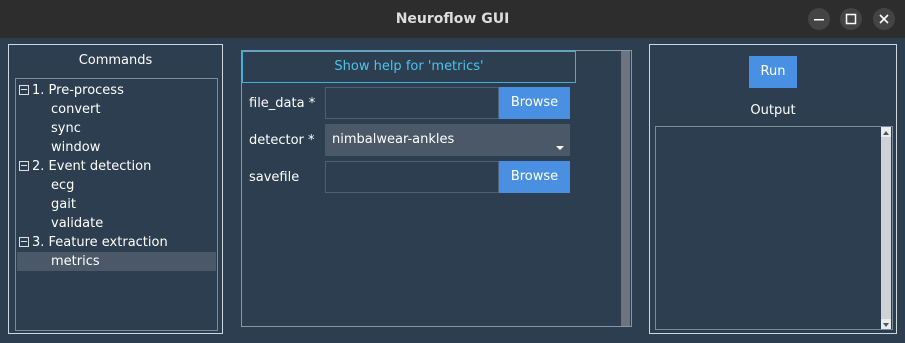 The height and width of the screenshot is (343, 905). Describe the element at coordinates (62, 185) in the screenshot. I see `tree-item-ecg: ecg` at that location.